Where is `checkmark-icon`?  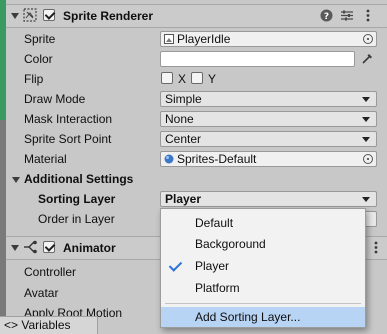 checkmark-icon is located at coordinates (175, 265).